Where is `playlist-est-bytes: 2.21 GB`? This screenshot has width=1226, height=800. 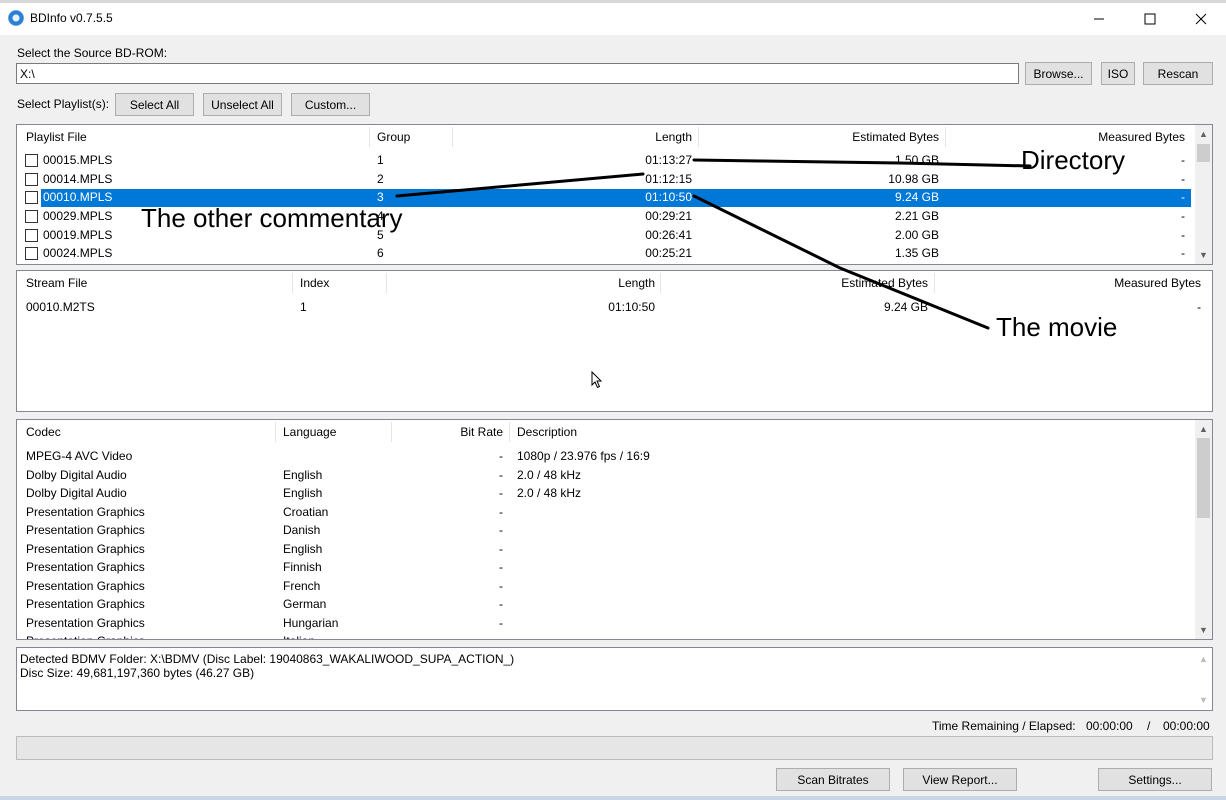
playlist-est-bytes: 2.21 GB is located at coordinates (916, 216).